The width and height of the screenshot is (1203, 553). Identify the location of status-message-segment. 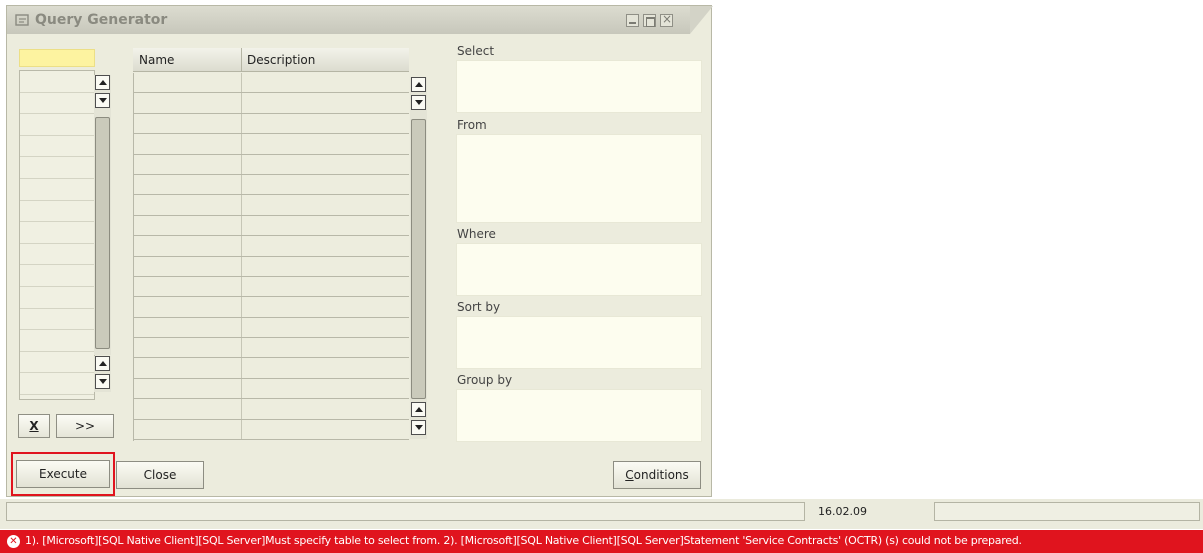
(405, 511).